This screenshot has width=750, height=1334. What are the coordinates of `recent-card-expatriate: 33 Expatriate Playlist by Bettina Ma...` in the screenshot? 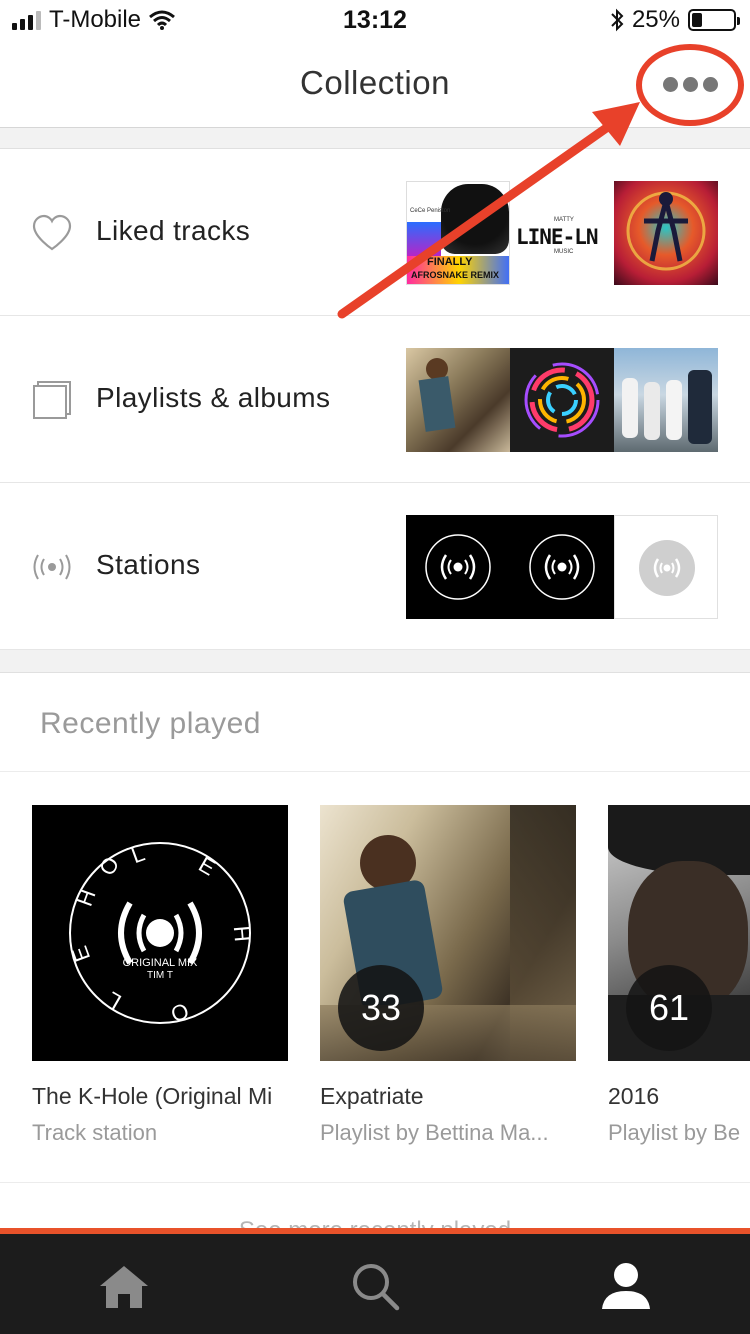 It's located at (448, 975).